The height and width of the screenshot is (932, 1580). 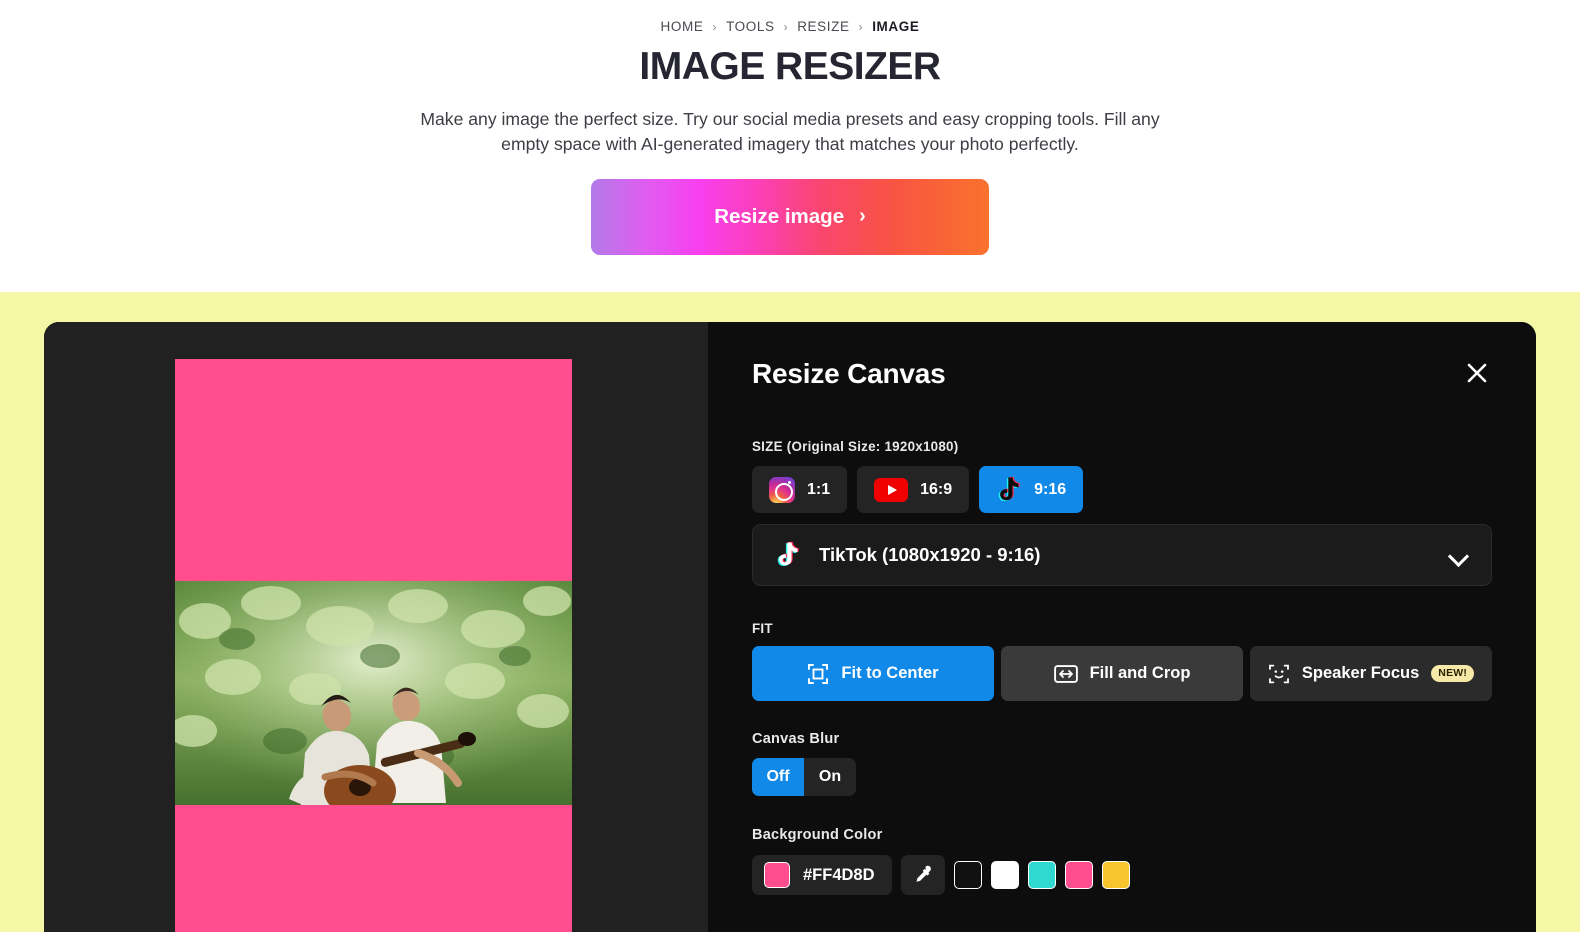 What do you see at coordinates (1360, 673) in the screenshot?
I see `speaker-focus-label: Speaker Focus` at bounding box center [1360, 673].